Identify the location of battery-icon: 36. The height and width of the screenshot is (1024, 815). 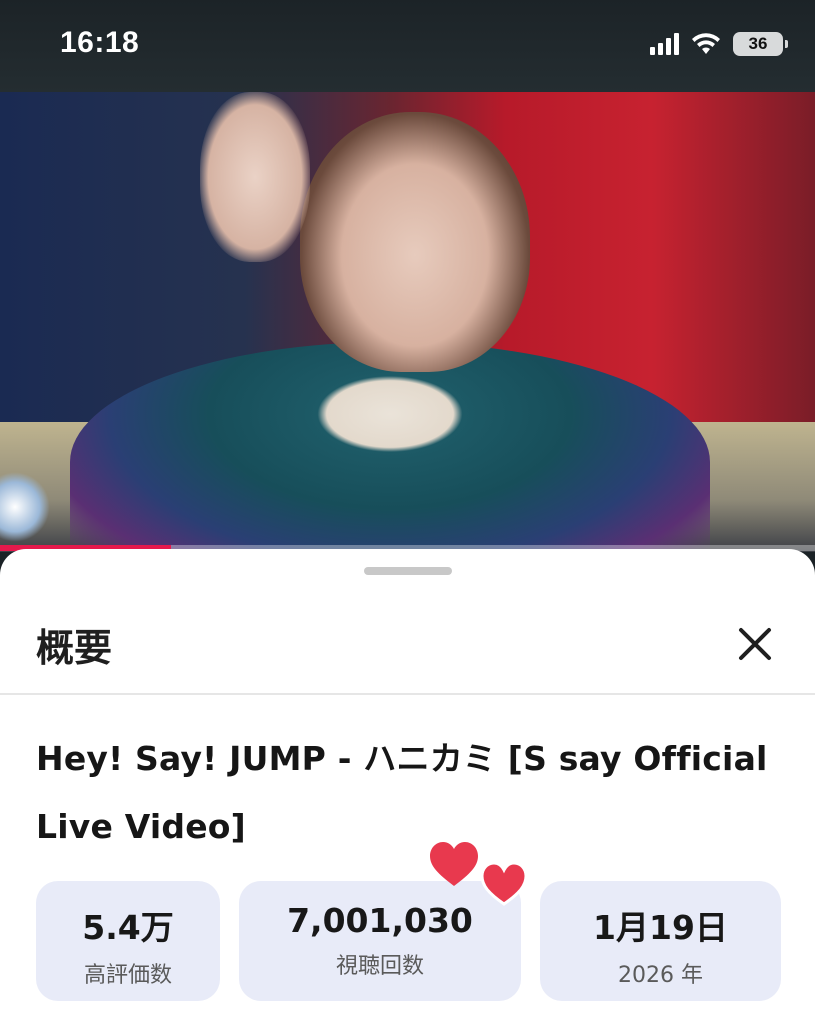
(760, 44).